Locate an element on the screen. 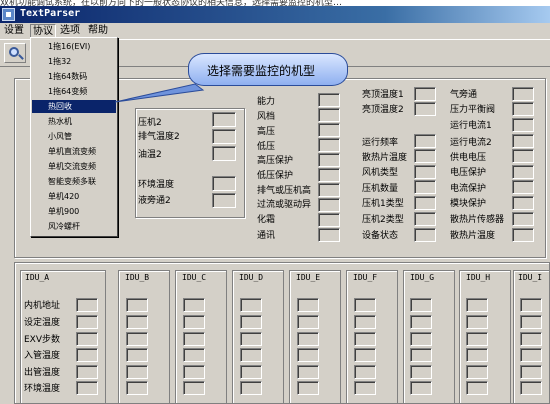 This screenshot has width=550, height=404. field-label: 运行电流2 is located at coordinates (471, 143).